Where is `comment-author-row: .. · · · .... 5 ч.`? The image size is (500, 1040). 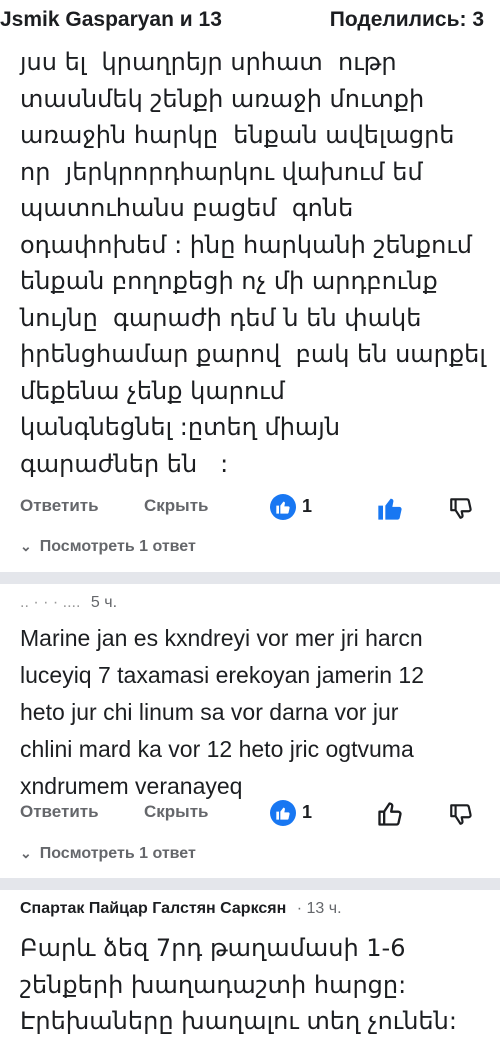 comment-author-row: .. · · · .... 5 ч. is located at coordinates (68, 603).